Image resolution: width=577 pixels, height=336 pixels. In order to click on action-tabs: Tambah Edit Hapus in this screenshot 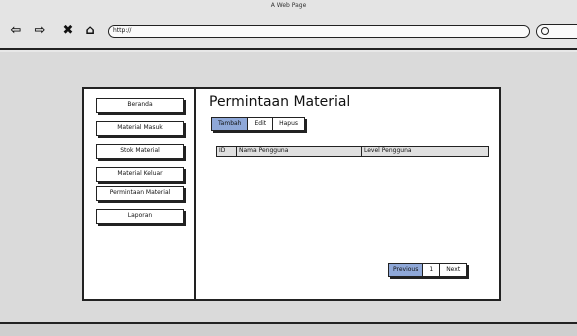, I will do `click(258, 124)`.